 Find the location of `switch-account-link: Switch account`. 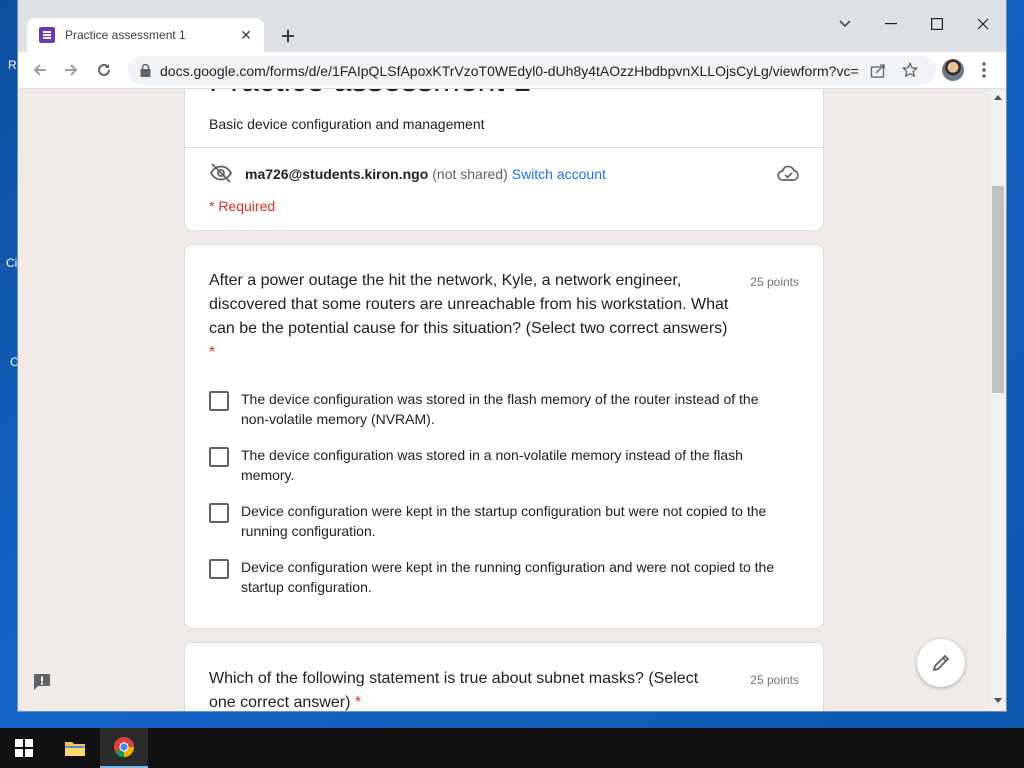

switch-account-link: Switch account is located at coordinates (559, 174).